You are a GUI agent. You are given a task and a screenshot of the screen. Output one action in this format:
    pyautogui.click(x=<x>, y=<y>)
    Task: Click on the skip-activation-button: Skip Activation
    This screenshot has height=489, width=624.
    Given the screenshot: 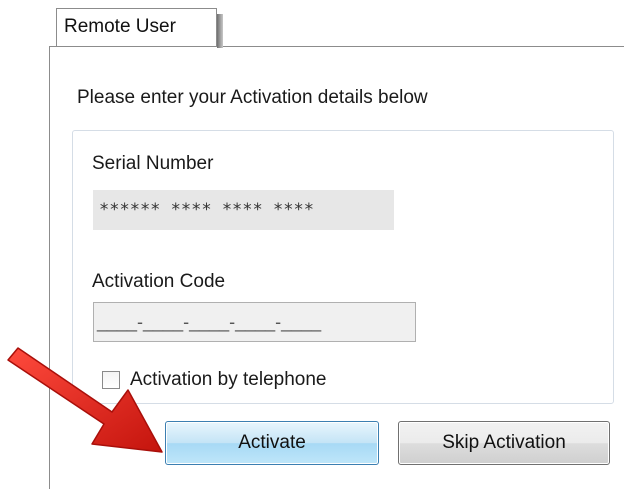 What is the action you would take?
    pyautogui.click(x=504, y=443)
    